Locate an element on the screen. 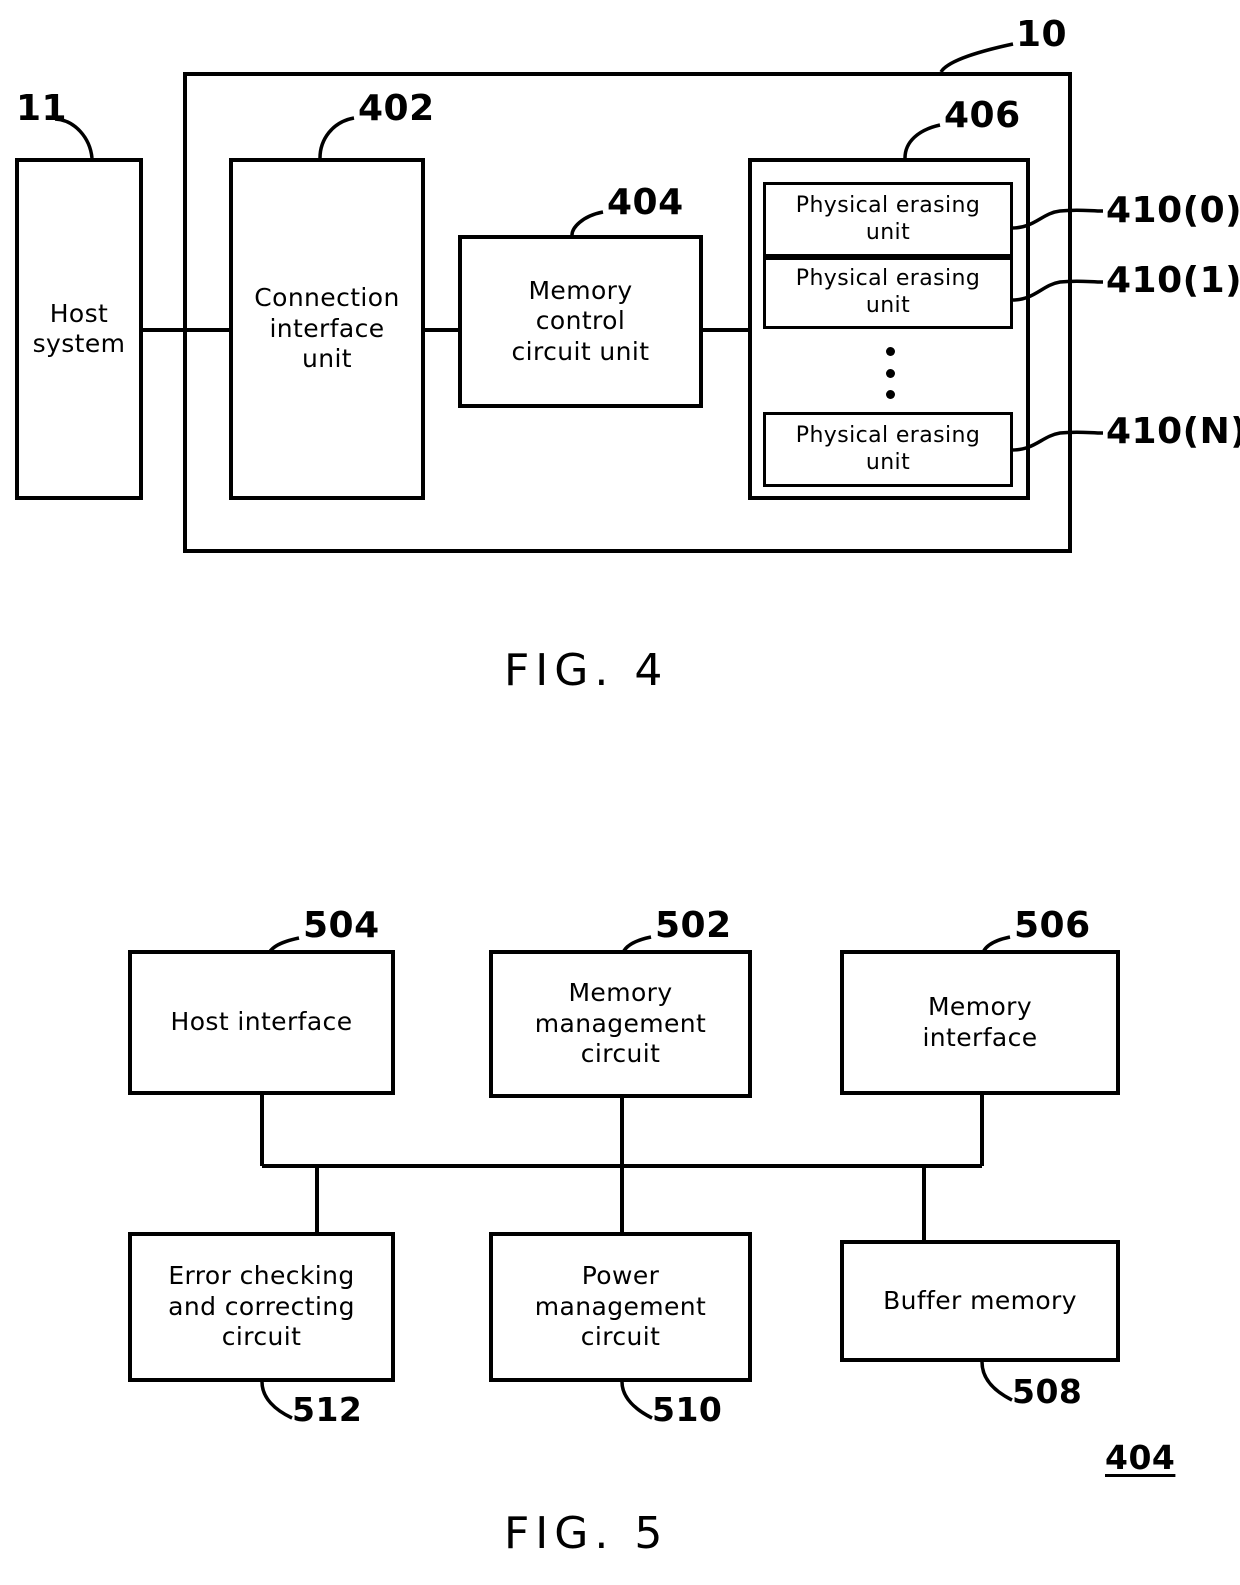 The width and height of the screenshot is (1240, 1585). ref-label-506: 506 is located at coordinates (1052, 925).